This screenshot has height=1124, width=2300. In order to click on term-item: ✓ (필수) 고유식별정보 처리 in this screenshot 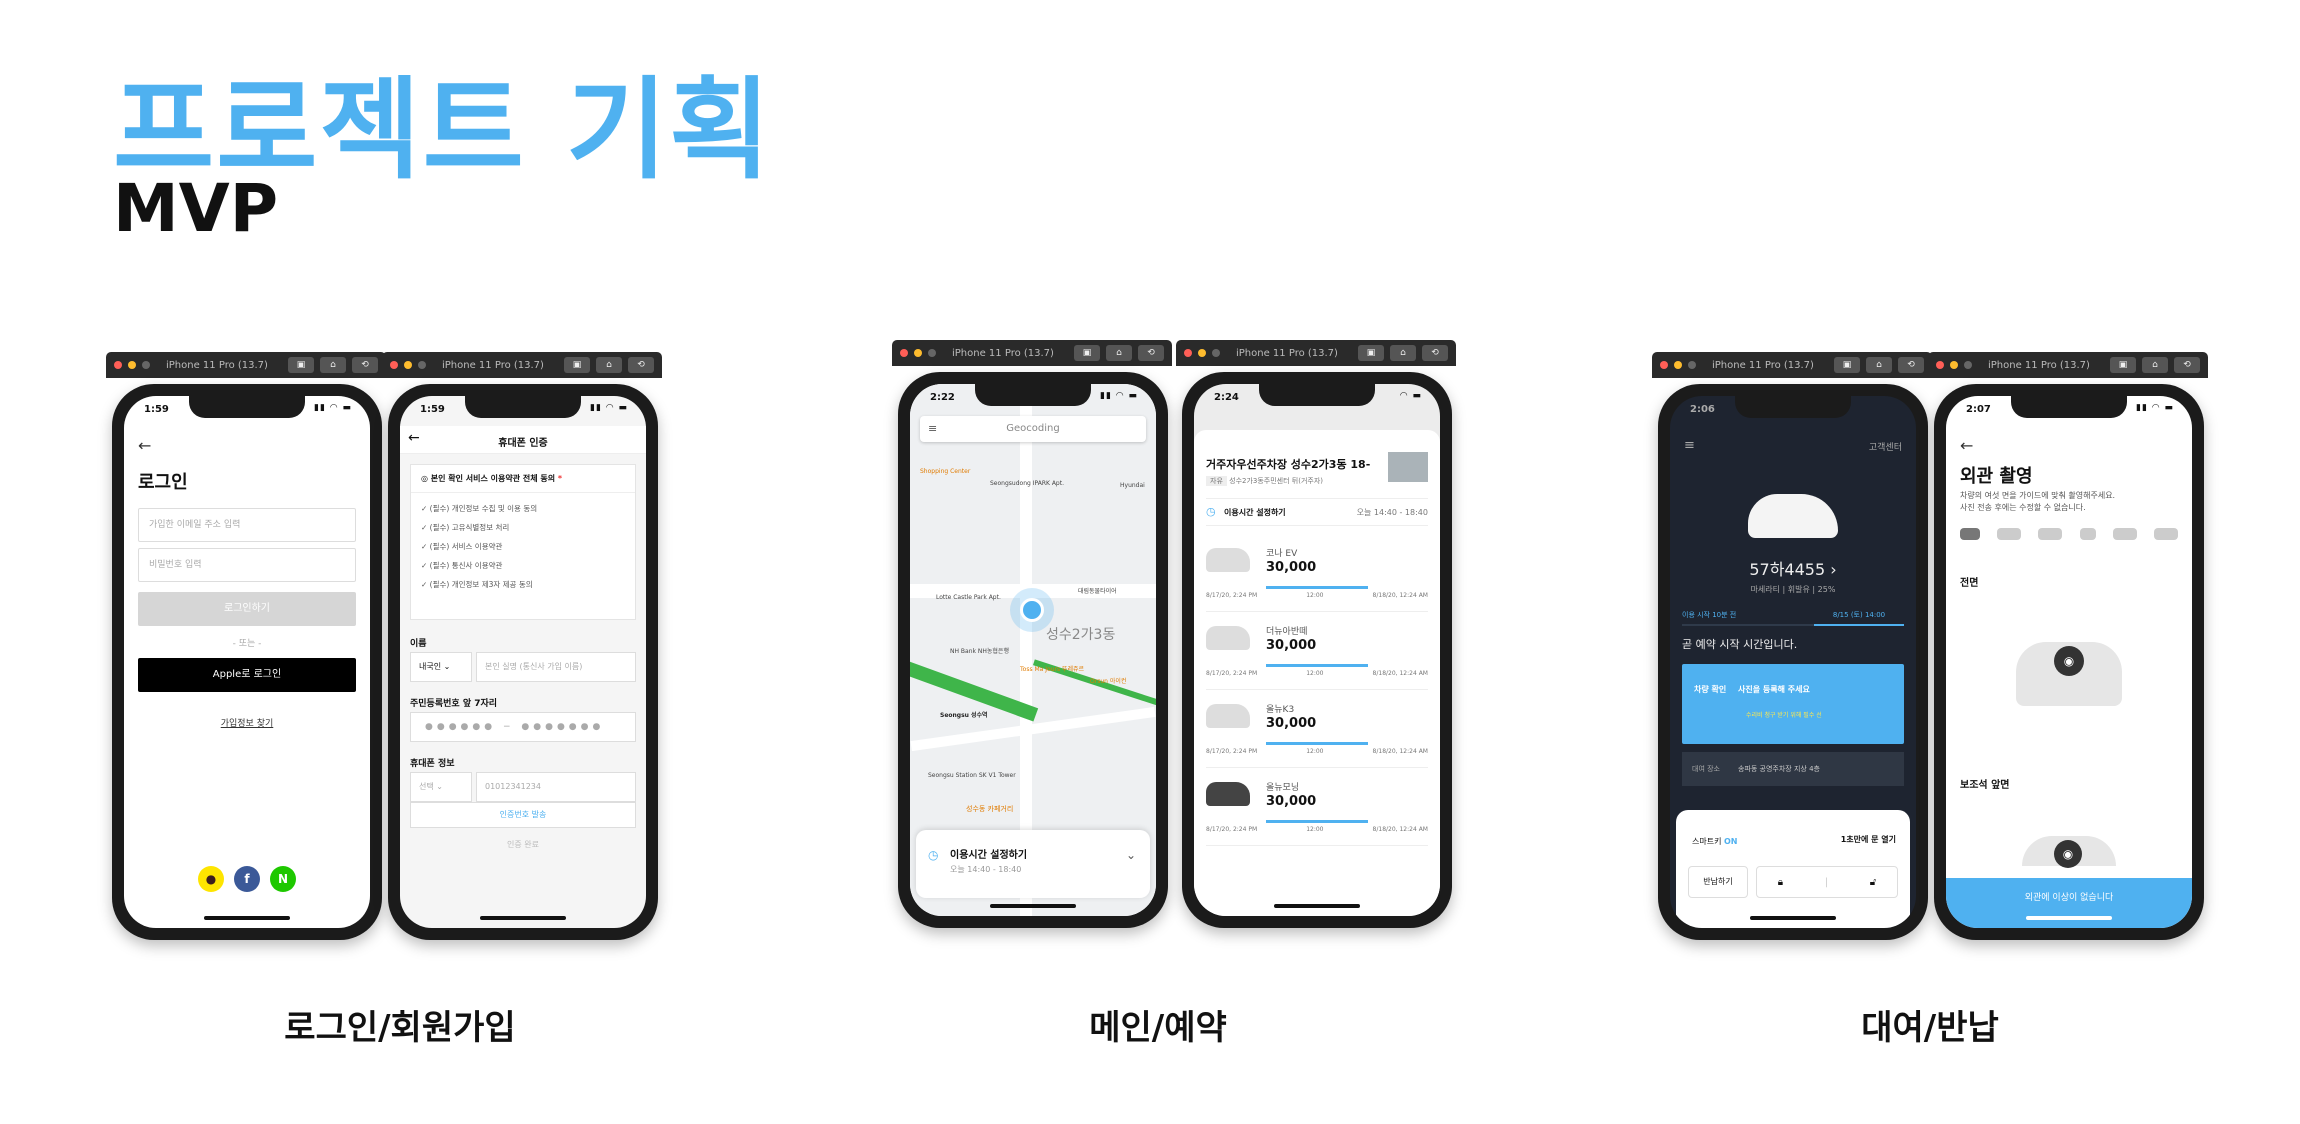, I will do `click(523, 527)`.